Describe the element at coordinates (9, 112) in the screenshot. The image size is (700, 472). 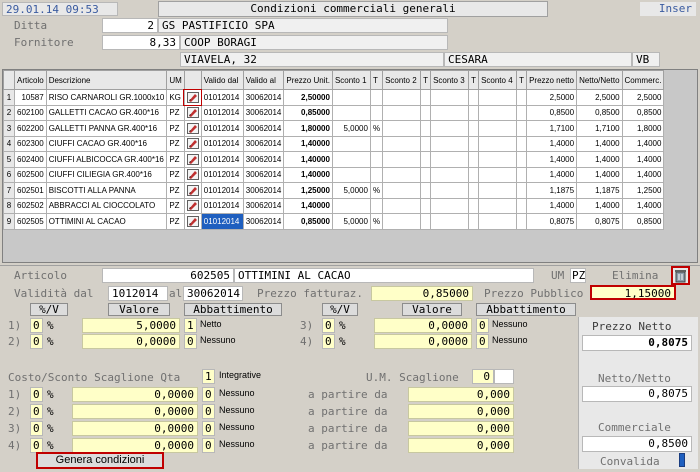
I see `row-number: 2` at that location.